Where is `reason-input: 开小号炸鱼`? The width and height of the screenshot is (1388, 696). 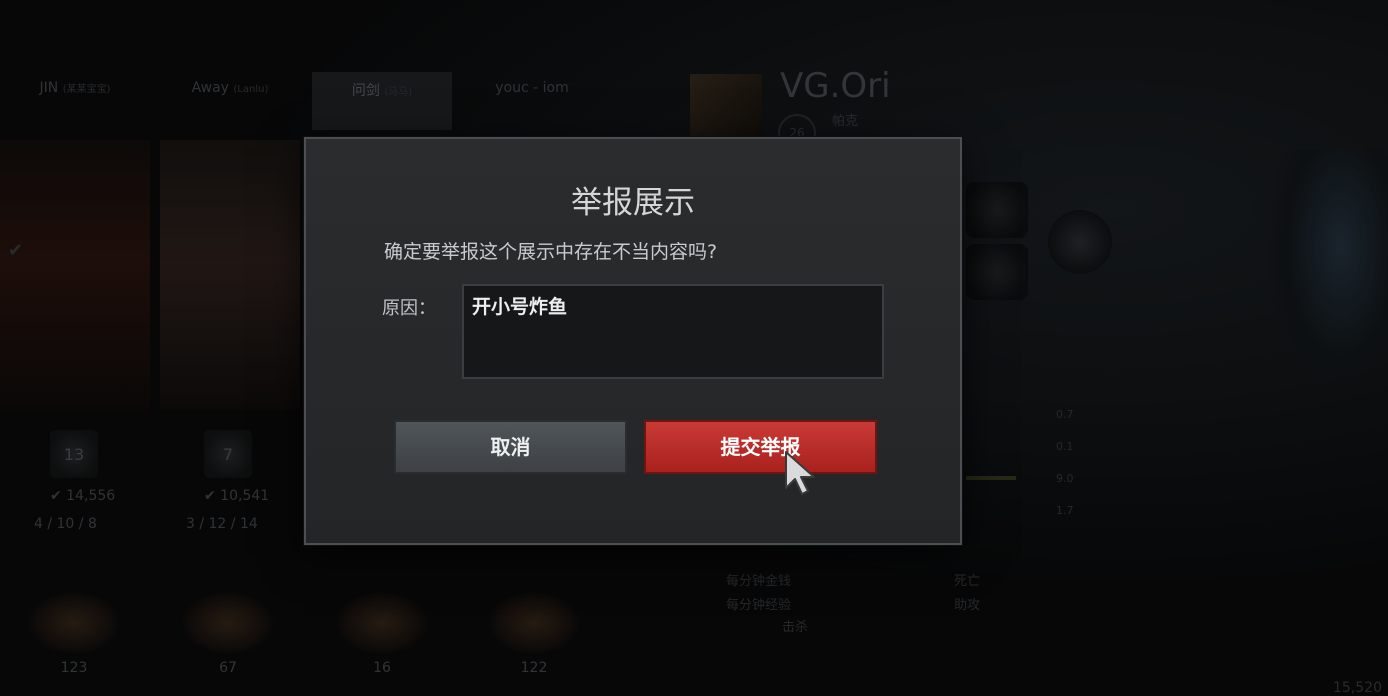 reason-input: 开小号炸鱼 is located at coordinates (673, 331).